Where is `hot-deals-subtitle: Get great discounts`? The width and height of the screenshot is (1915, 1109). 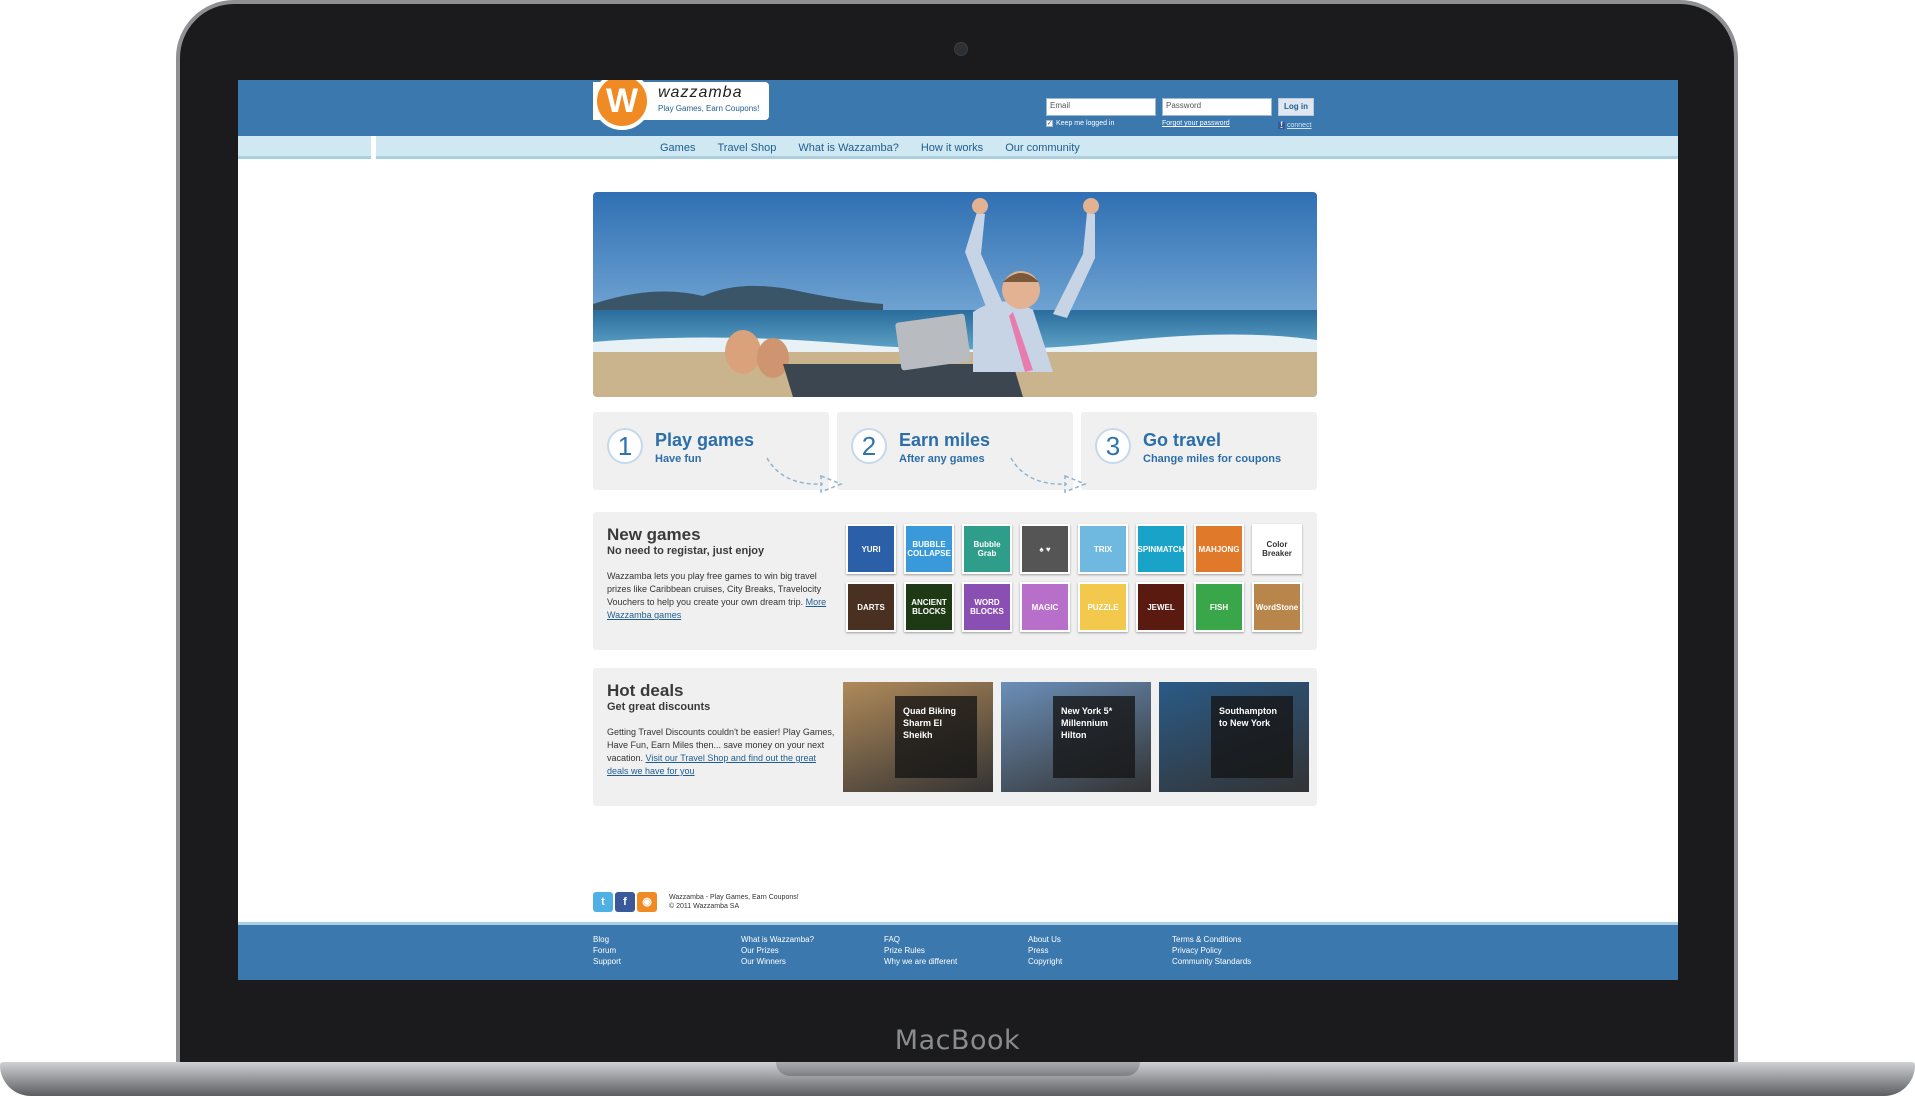
hot-deals-subtitle: Get great discounts is located at coordinates (659, 707).